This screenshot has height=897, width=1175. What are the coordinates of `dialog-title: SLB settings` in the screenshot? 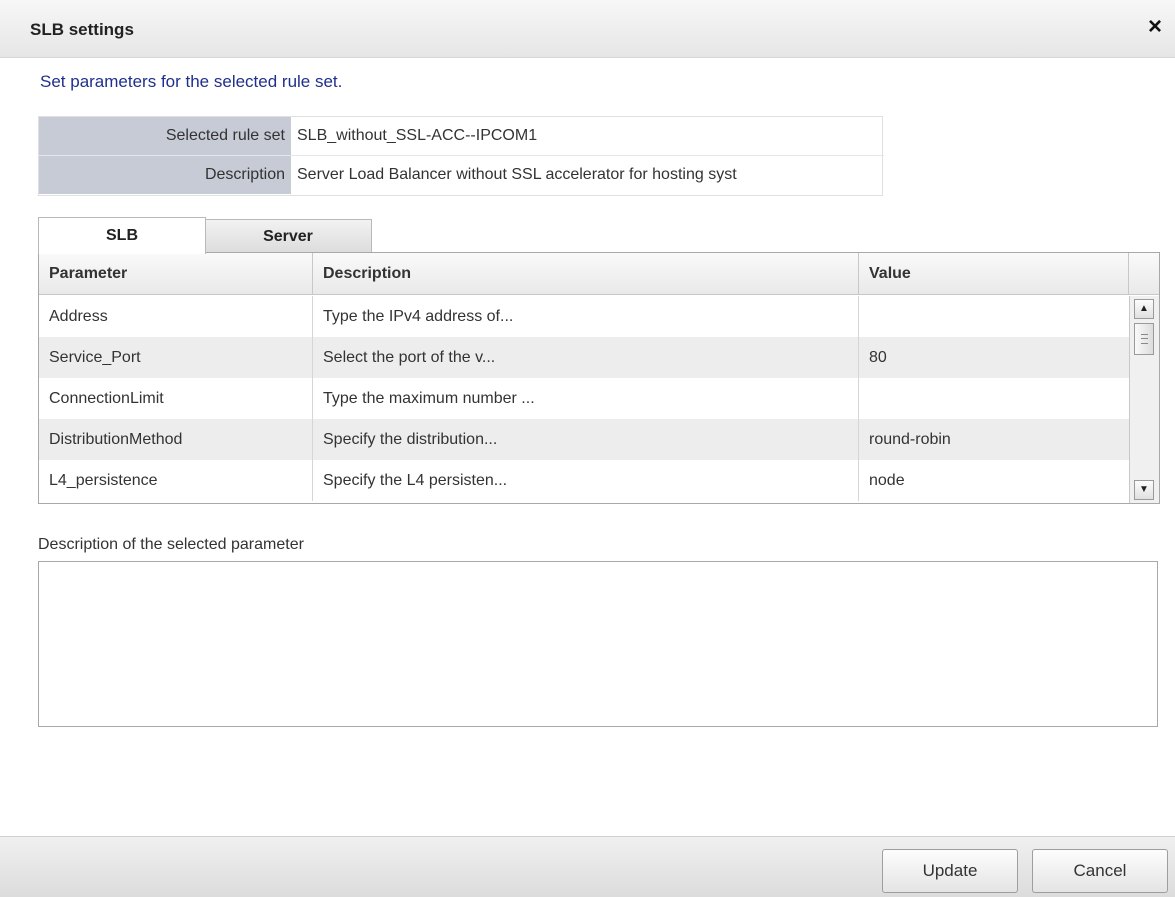 It's located at (82, 29).